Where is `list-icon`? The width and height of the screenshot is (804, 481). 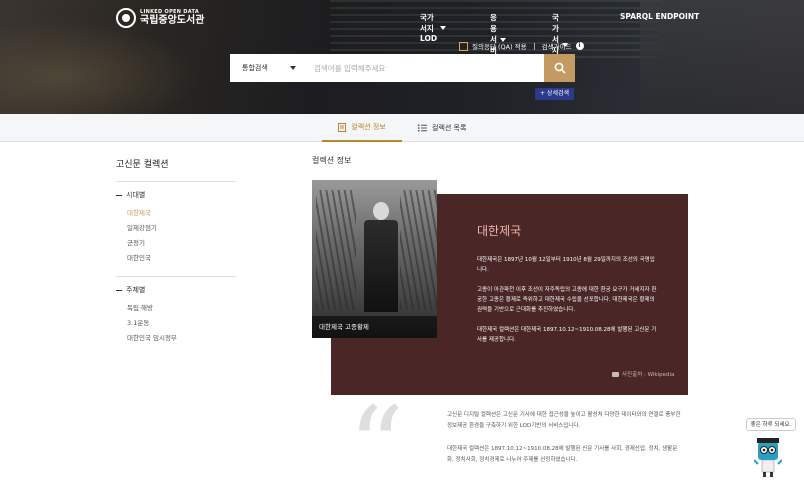
list-icon is located at coordinates (422, 128).